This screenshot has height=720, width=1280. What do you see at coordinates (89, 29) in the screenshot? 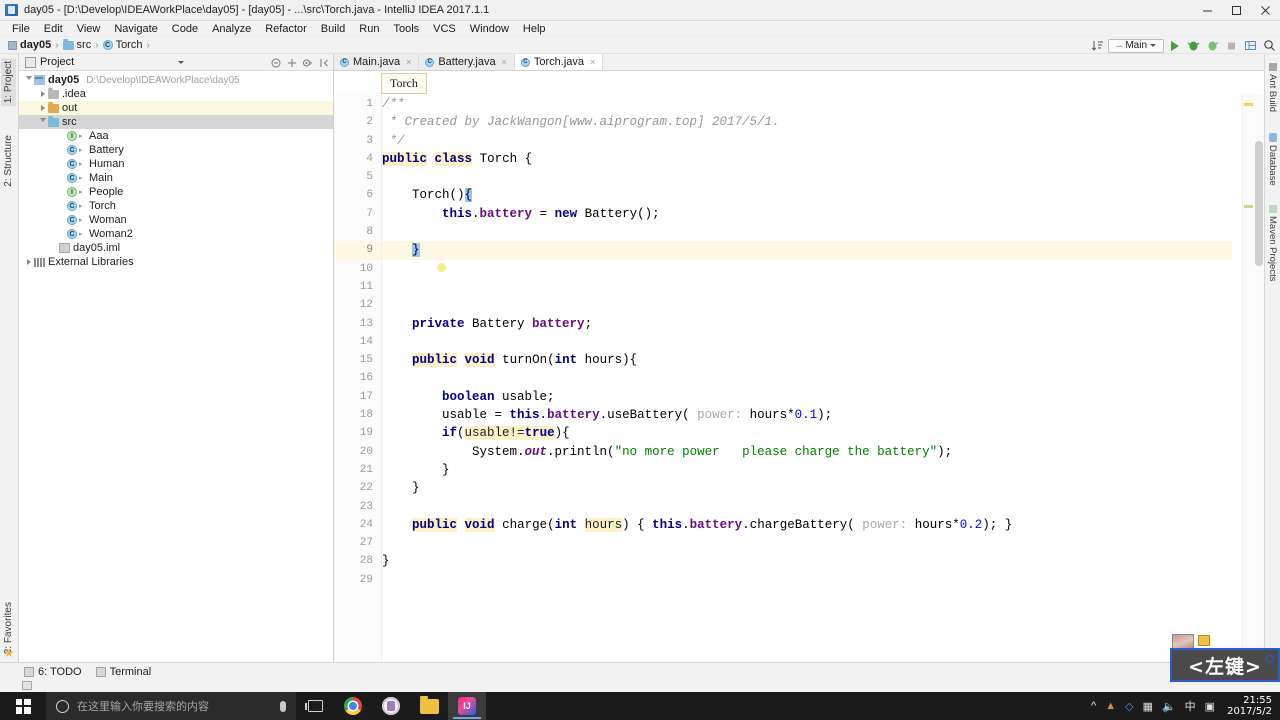
I see `menu-view: View` at bounding box center [89, 29].